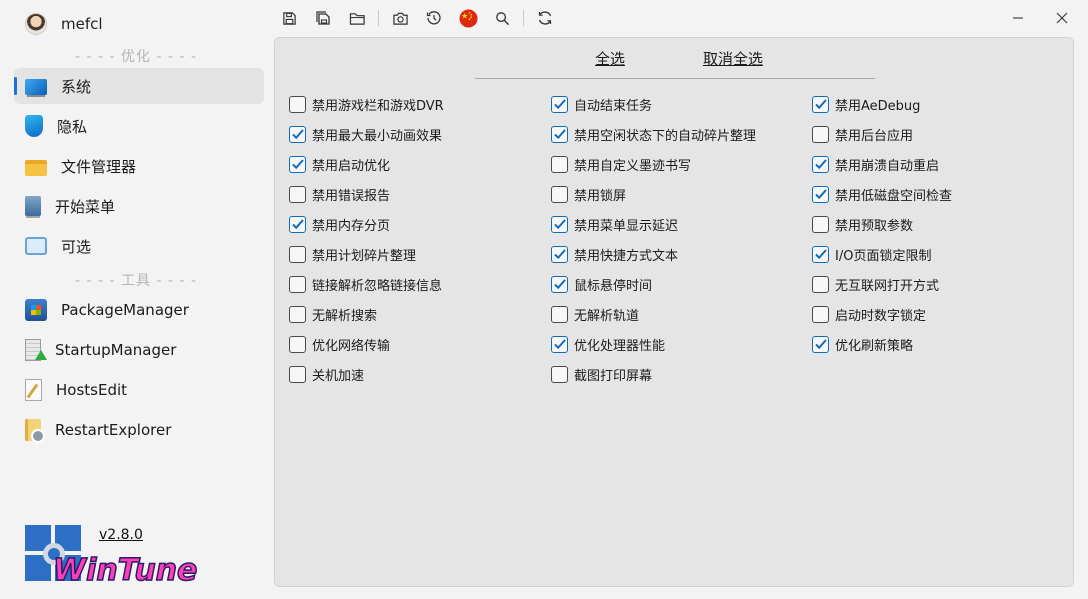  Describe the element at coordinates (139, 206) in the screenshot. I see `sidebar-item-start-menu: 开始菜单` at that location.